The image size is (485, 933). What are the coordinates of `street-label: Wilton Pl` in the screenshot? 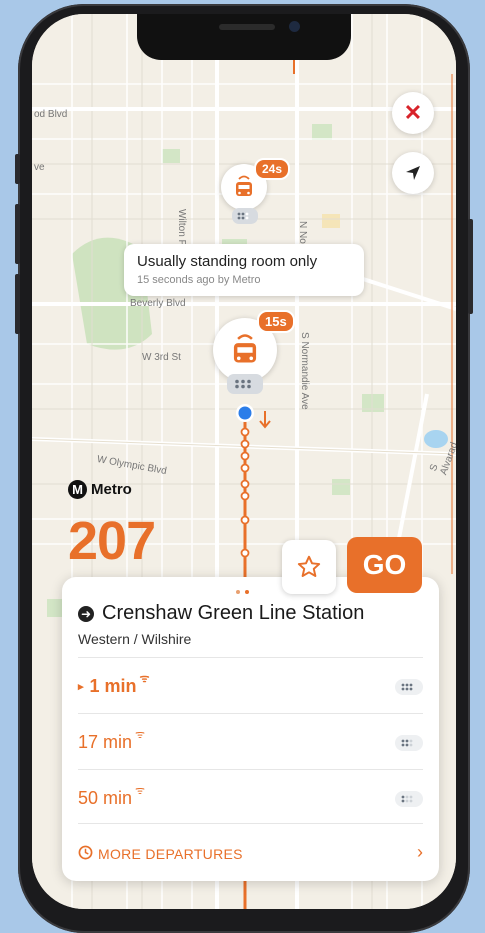 It's located at (181, 229).